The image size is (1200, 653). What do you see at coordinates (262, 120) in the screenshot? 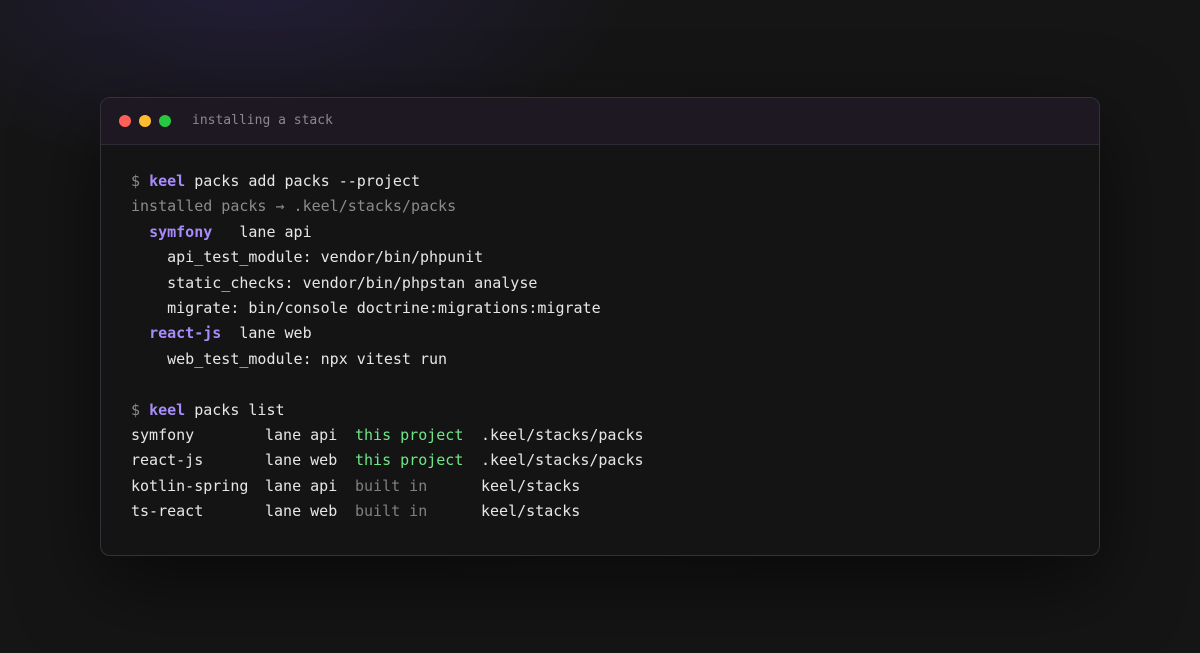
I see `window-title: installing a stack` at bounding box center [262, 120].